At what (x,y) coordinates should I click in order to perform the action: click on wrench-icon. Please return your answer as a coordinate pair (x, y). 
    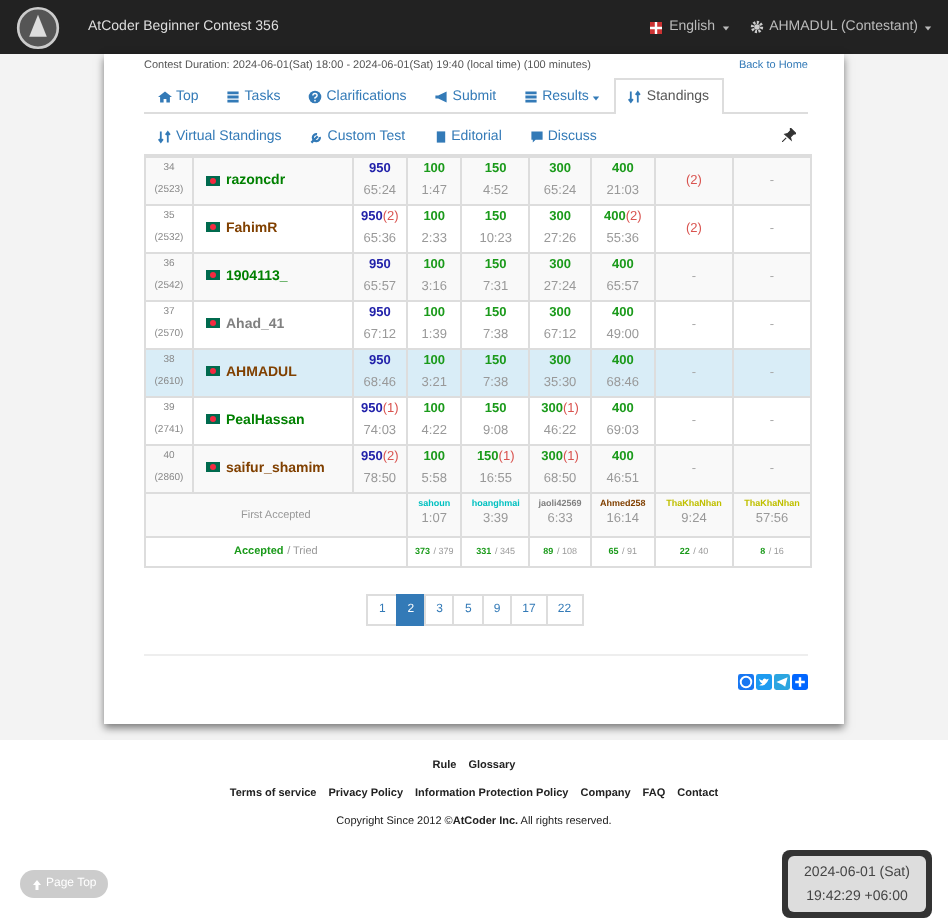
    Looking at the image, I should click on (316, 136).